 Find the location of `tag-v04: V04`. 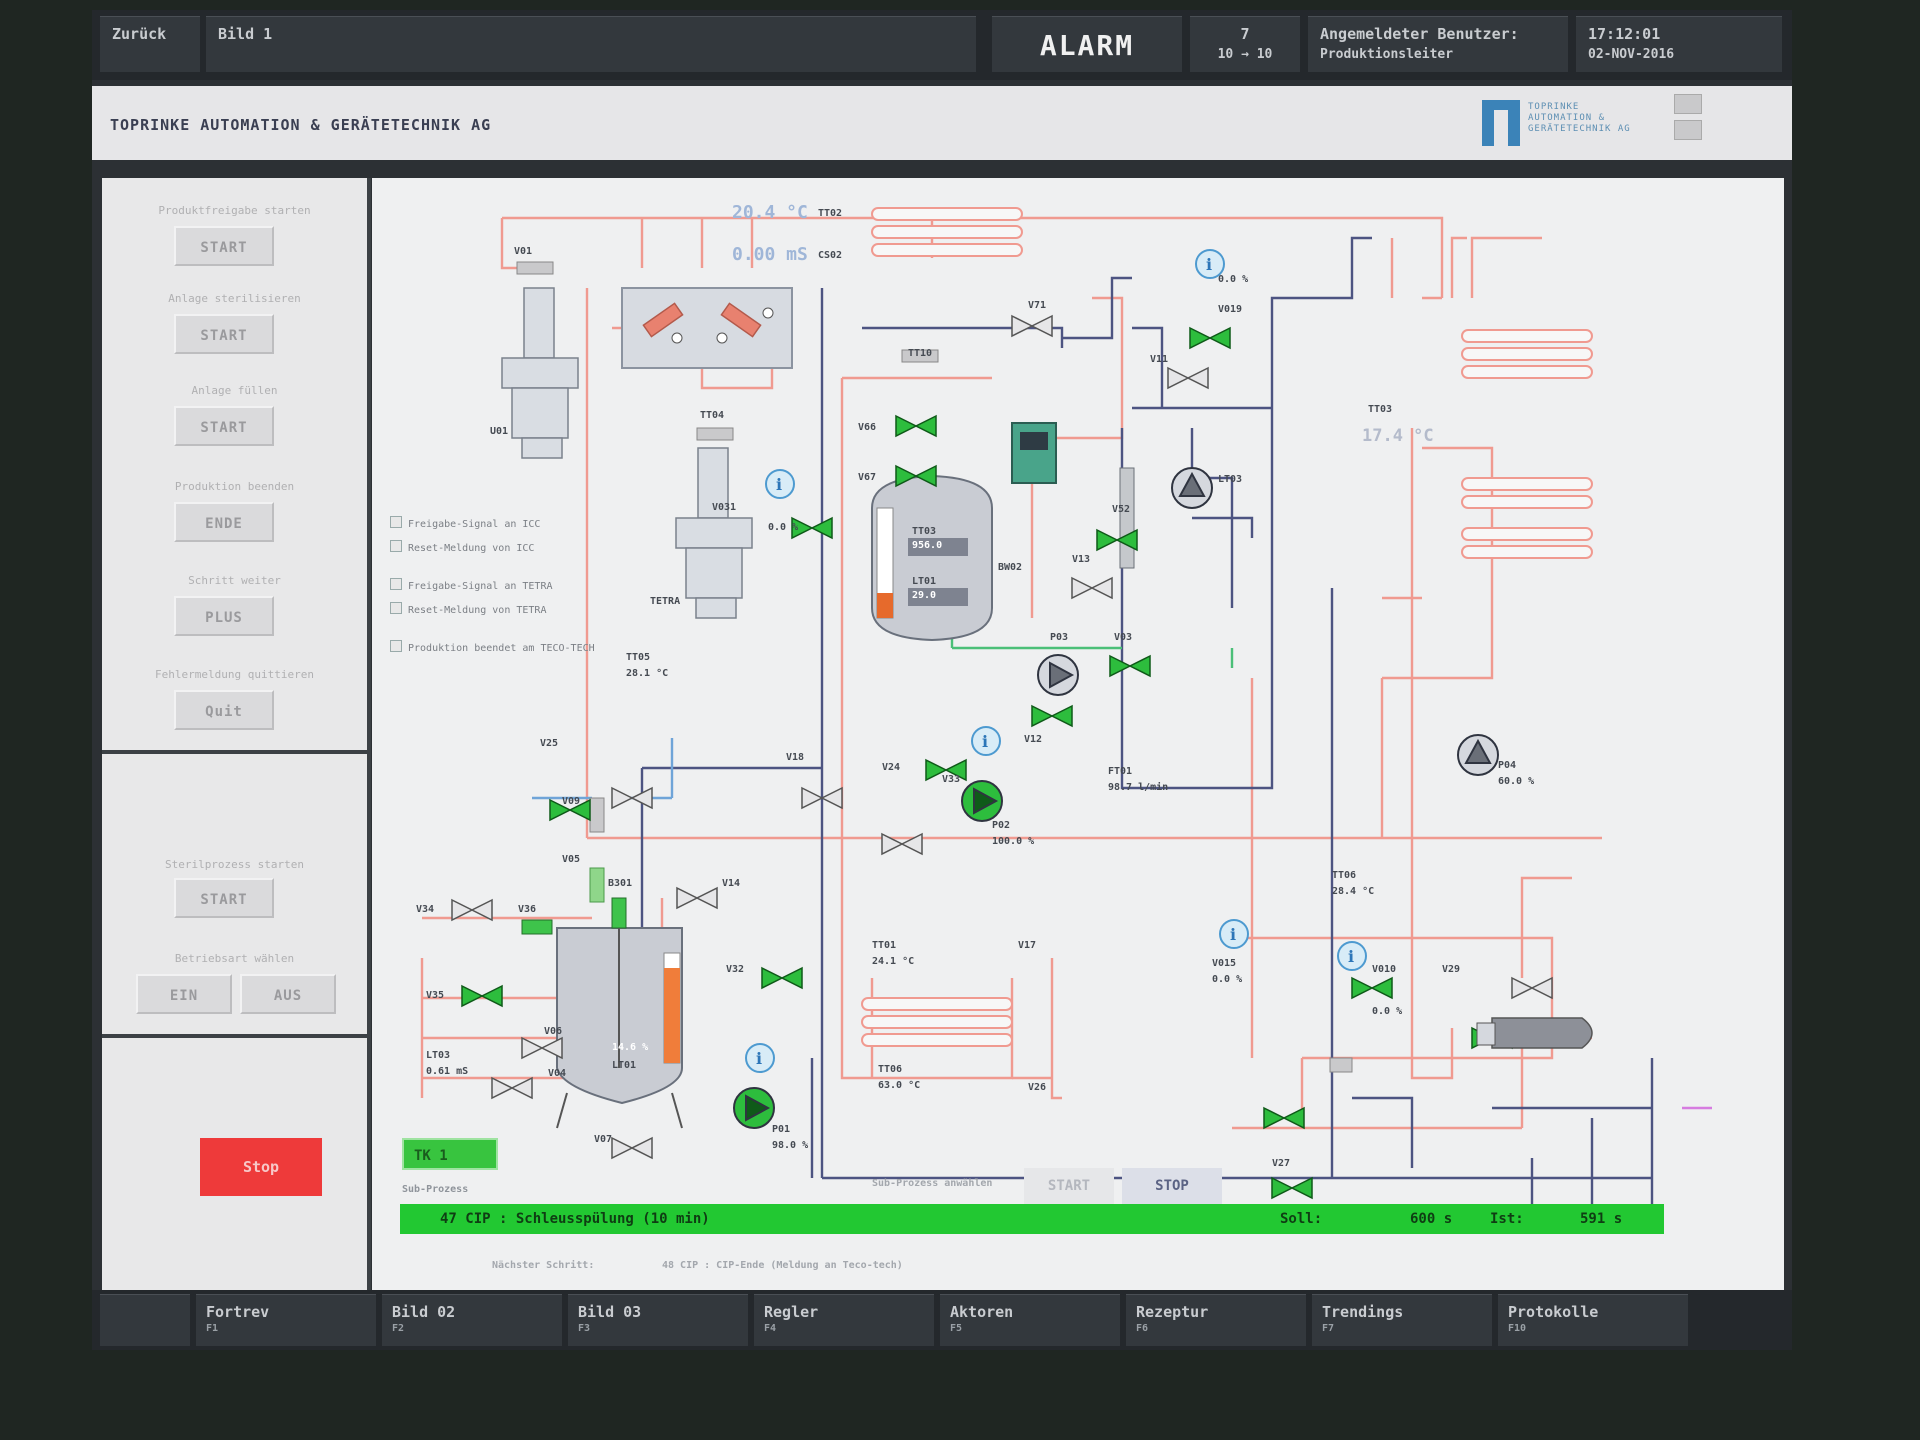

tag-v04: V04 is located at coordinates (557, 1073).